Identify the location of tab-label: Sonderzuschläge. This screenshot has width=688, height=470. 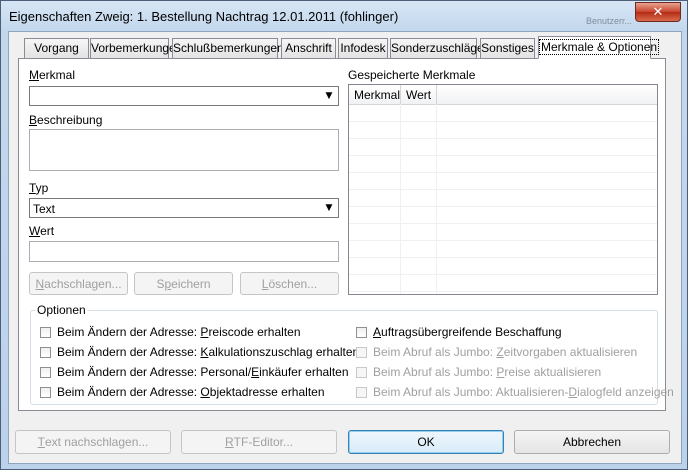
(437, 48).